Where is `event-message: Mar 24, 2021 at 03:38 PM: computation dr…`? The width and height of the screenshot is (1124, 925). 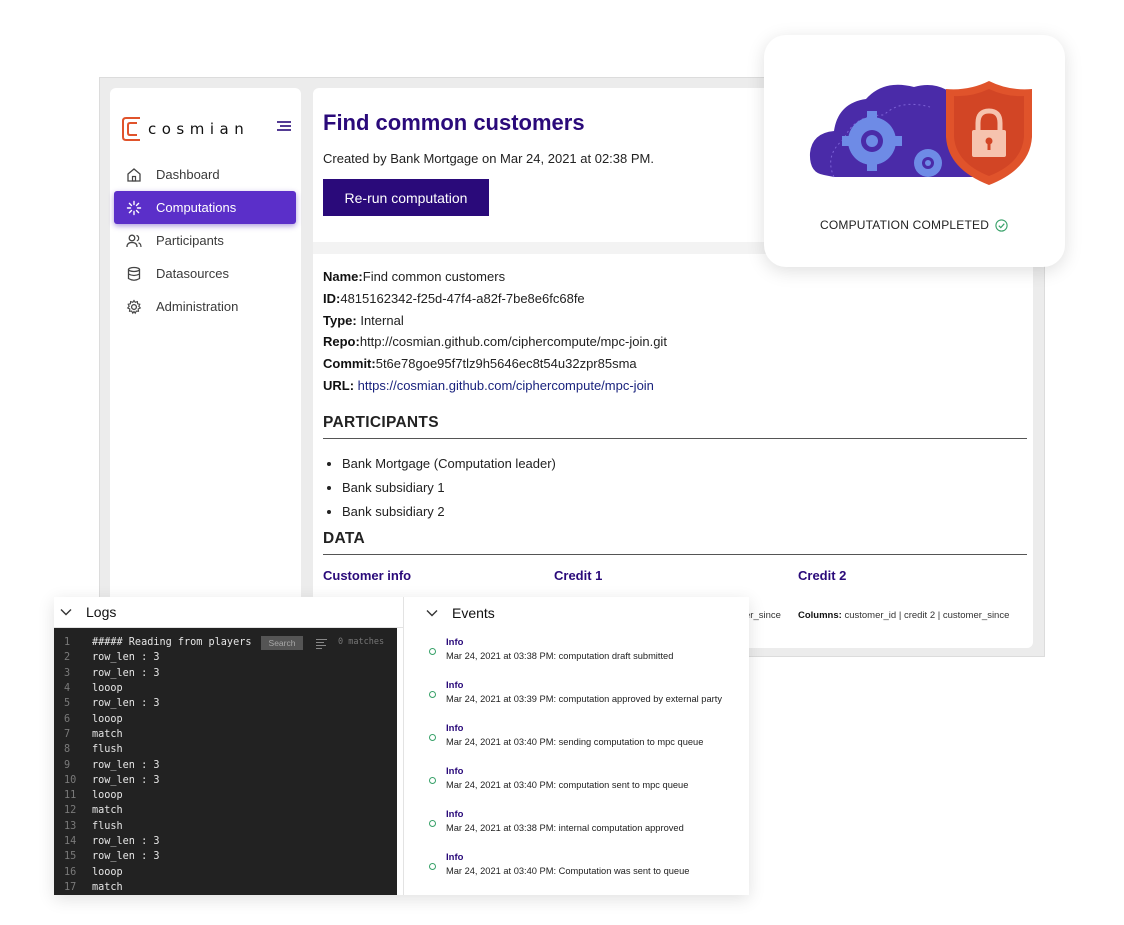 event-message: Mar 24, 2021 at 03:38 PM: computation dr… is located at coordinates (560, 656).